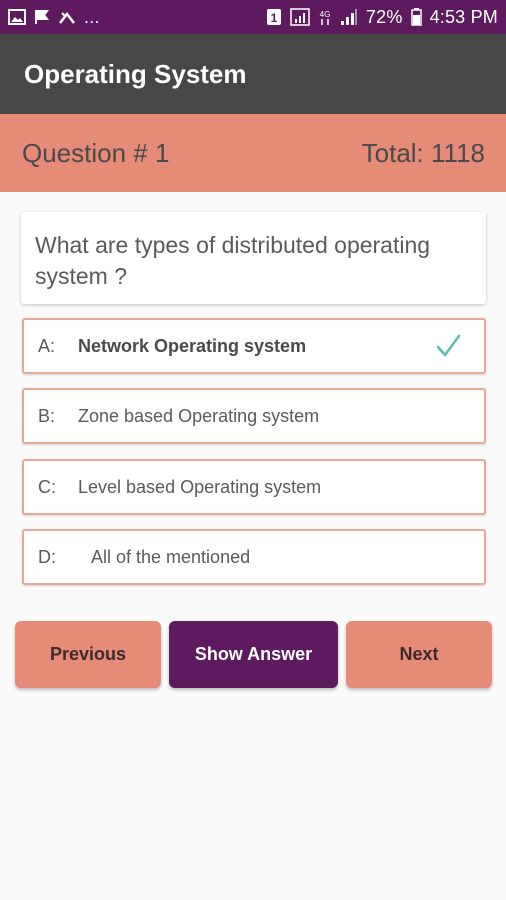  What do you see at coordinates (448, 346) in the screenshot?
I see `check-icon` at bounding box center [448, 346].